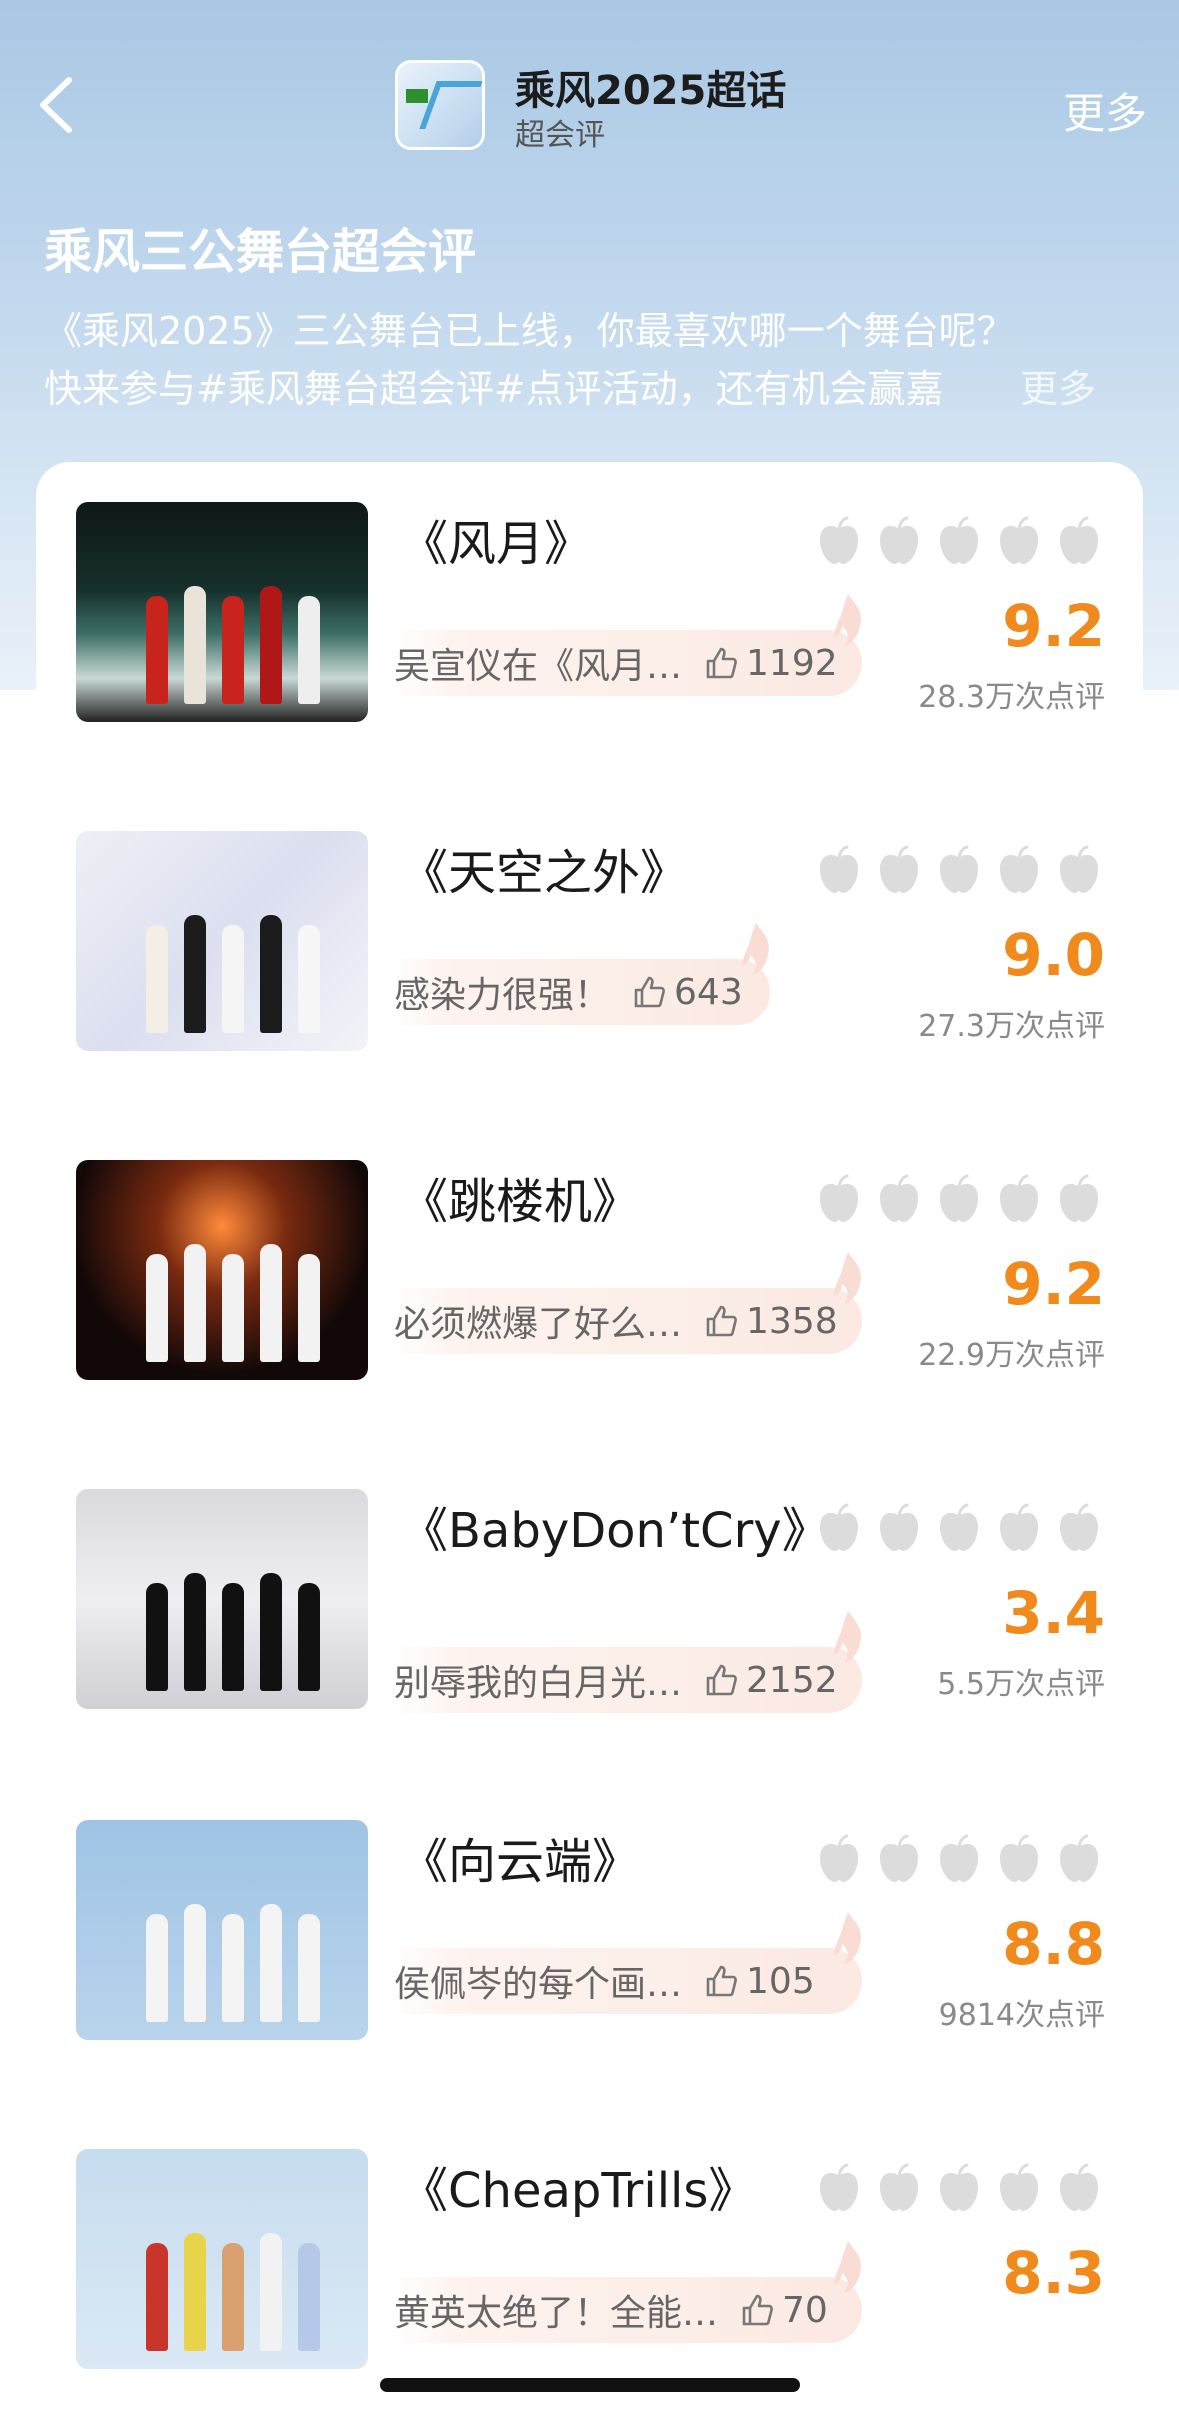  Describe the element at coordinates (1053, 1613) in the screenshot. I see `score: 3.4` at that location.